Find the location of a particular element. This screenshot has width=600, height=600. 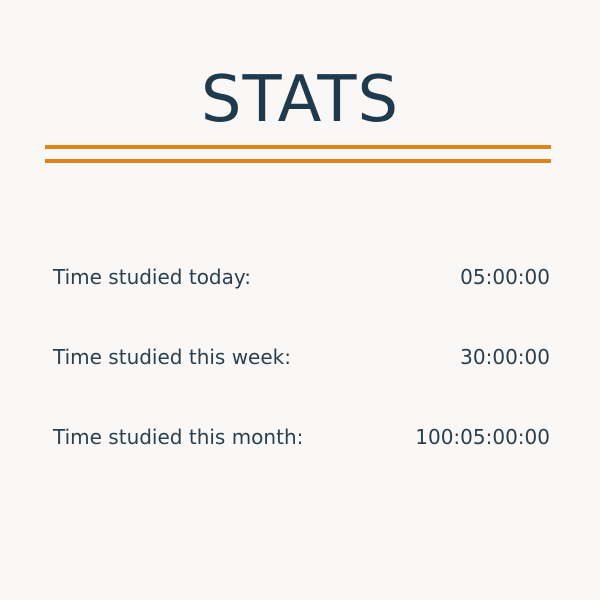

stat-label-week: Time studied this week: is located at coordinates (172, 357).